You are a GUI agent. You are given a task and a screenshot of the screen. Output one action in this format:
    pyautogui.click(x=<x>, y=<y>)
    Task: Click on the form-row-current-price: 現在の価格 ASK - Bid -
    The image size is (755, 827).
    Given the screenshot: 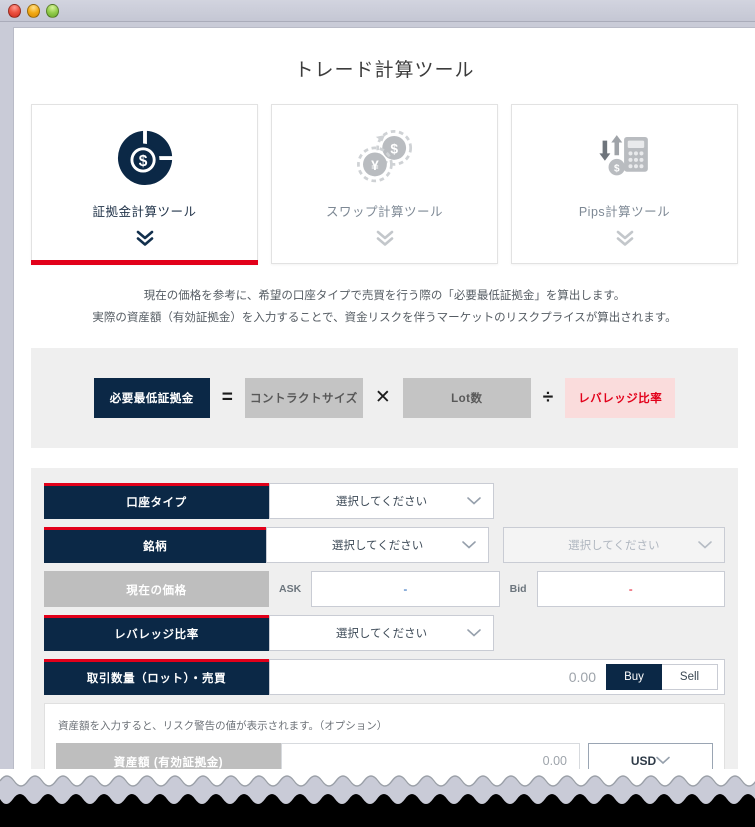 What is the action you would take?
    pyautogui.click(x=384, y=588)
    